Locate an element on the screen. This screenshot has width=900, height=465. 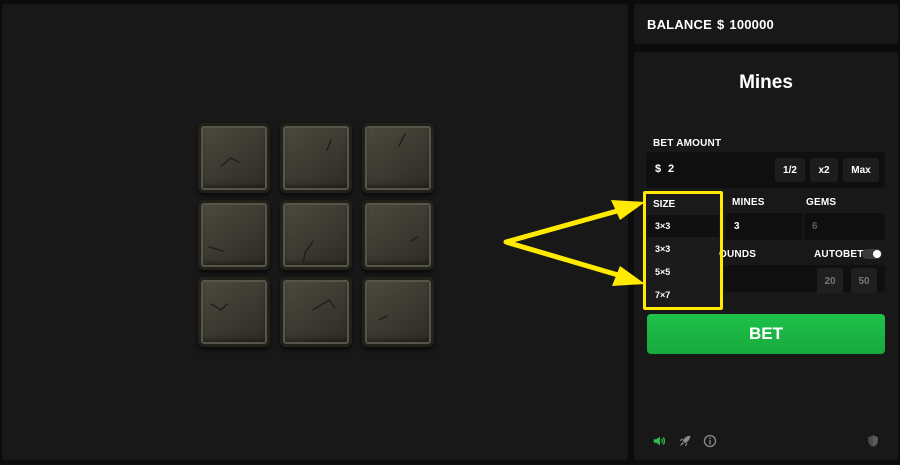
bet-amount-value: 2 is located at coordinates (671, 169).